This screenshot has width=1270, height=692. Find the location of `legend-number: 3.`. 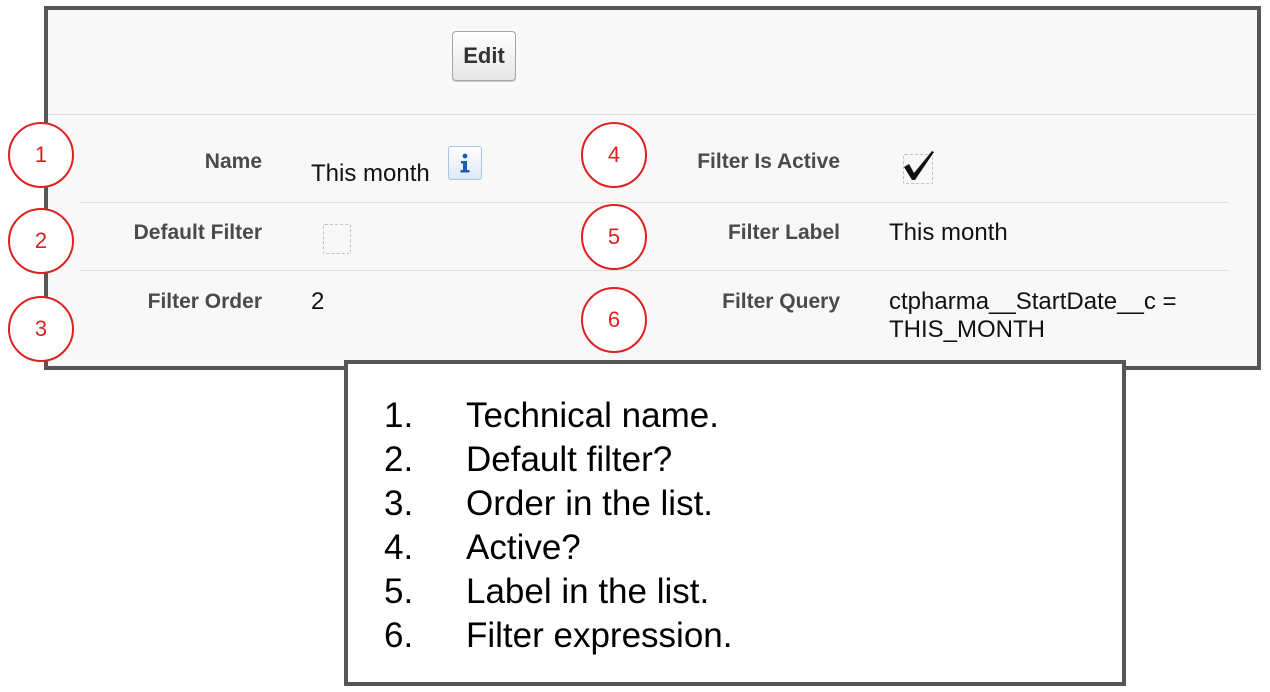

legend-number: 3. is located at coordinates (399, 503).